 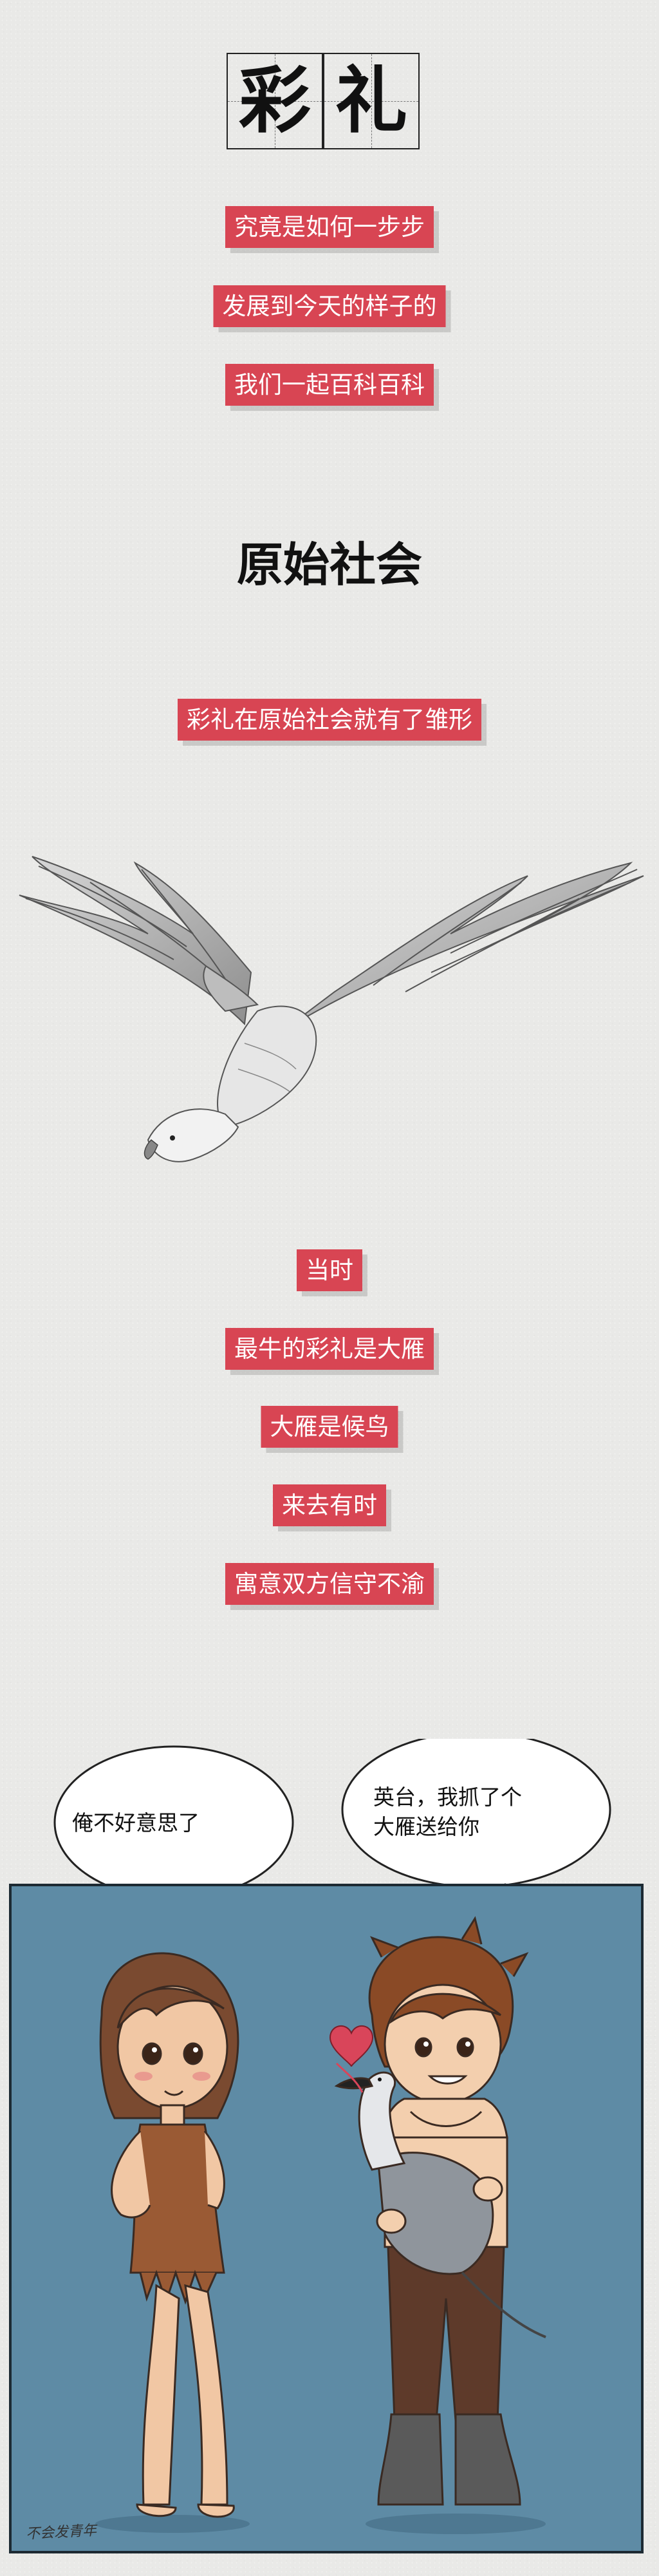 What do you see at coordinates (329, 1427) in the screenshot?
I see `fact-line-3: 大雁是候鸟` at bounding box center [329, 1427].